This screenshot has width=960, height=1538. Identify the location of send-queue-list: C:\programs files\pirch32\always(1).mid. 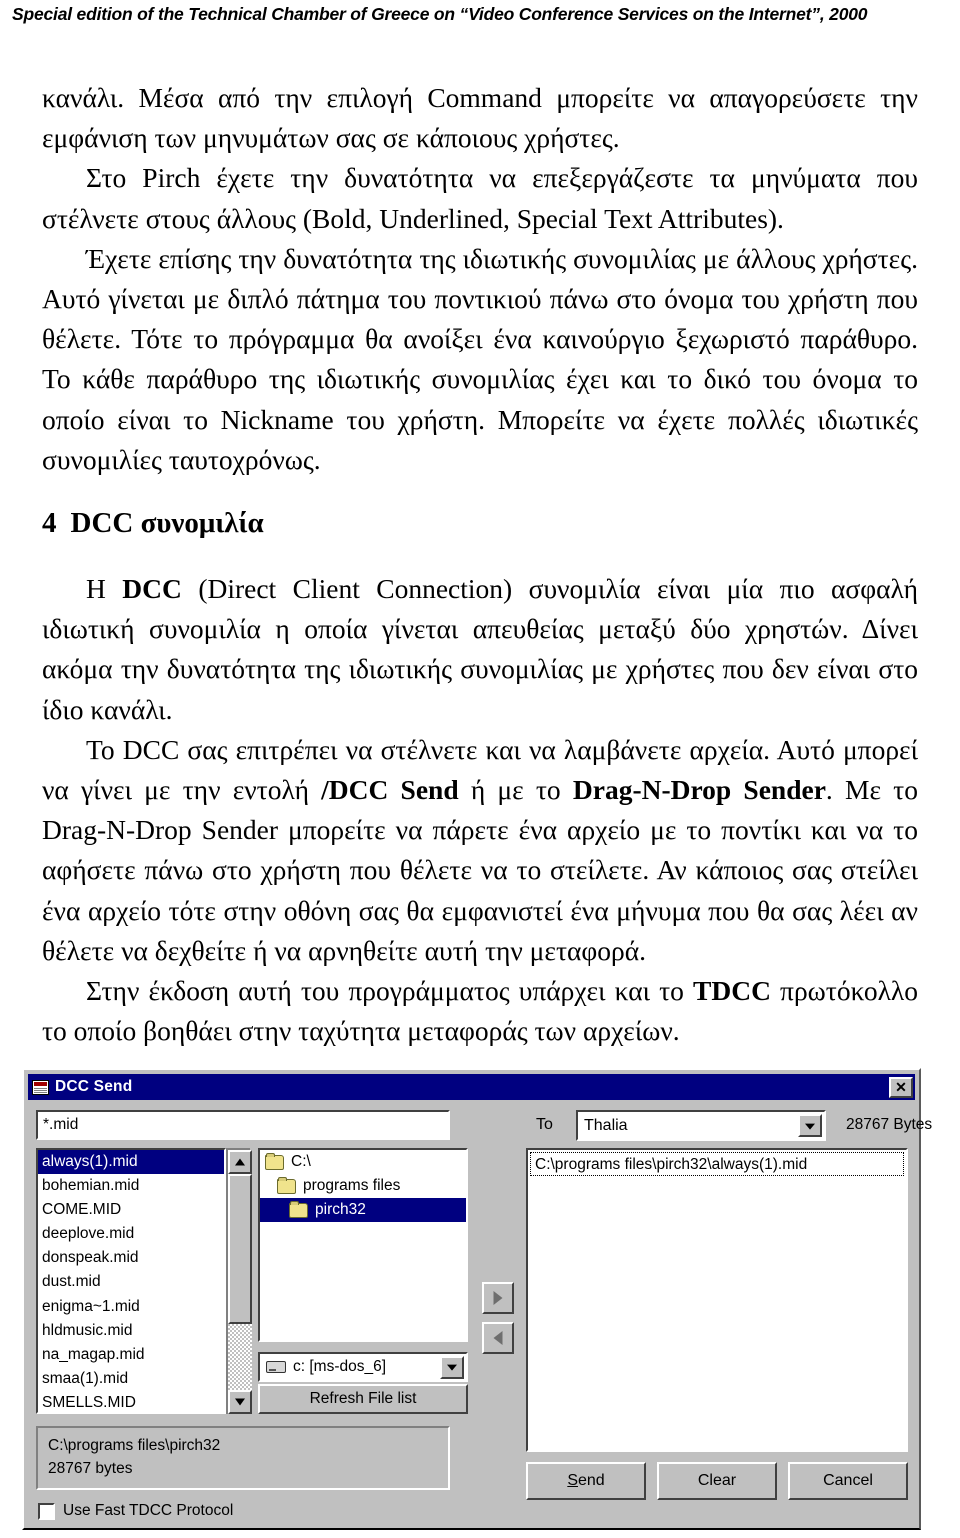
(717, 1300).